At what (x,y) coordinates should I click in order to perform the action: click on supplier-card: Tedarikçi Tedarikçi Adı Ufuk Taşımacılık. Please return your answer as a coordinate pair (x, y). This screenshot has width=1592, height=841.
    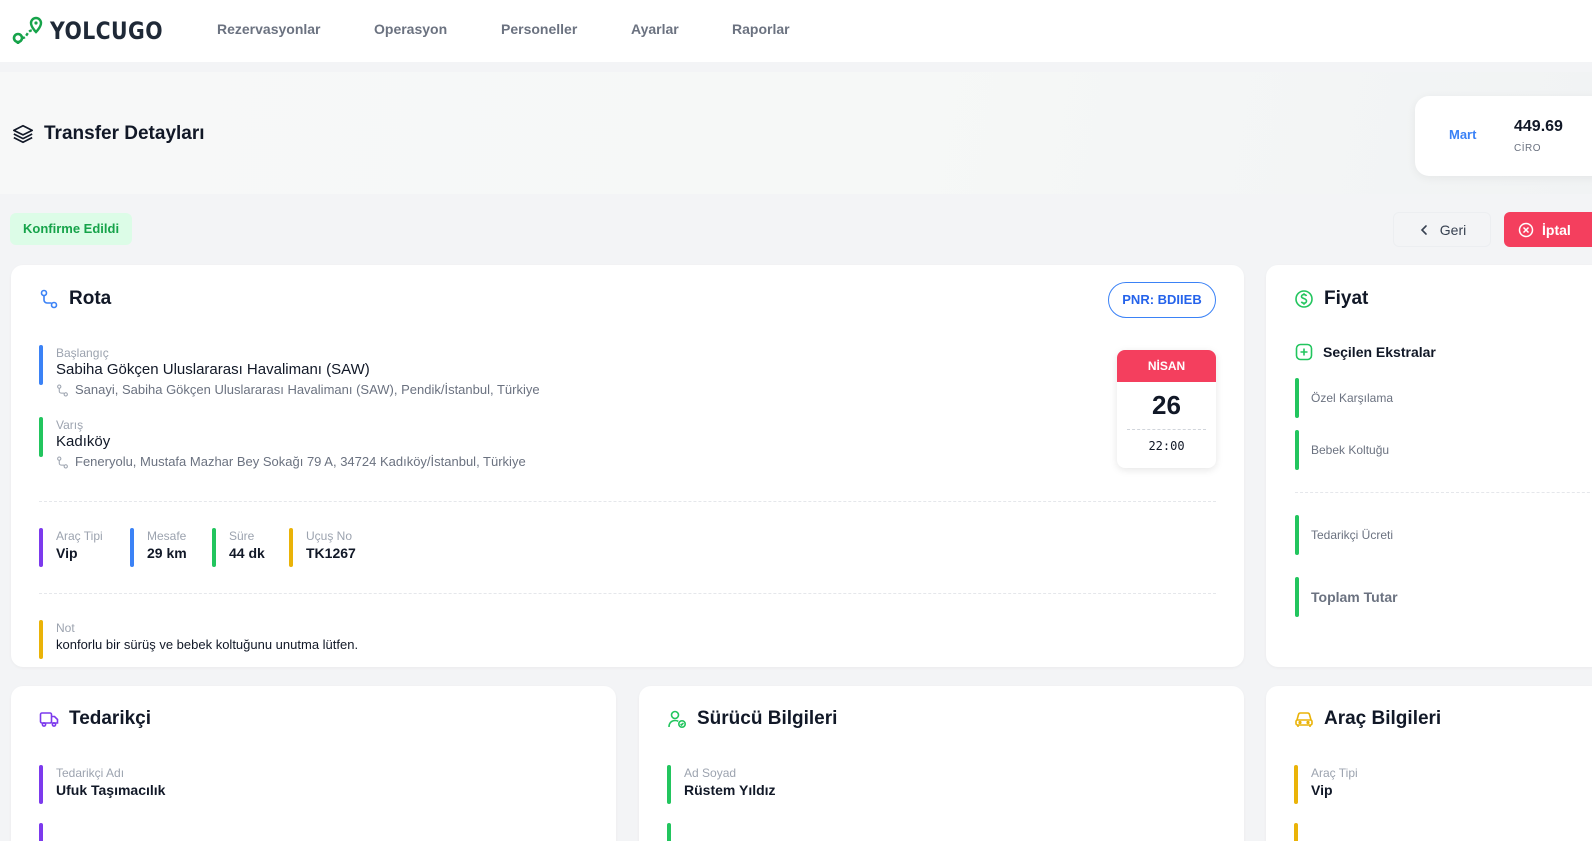
    Looking at the image, I should click on (313, 763).